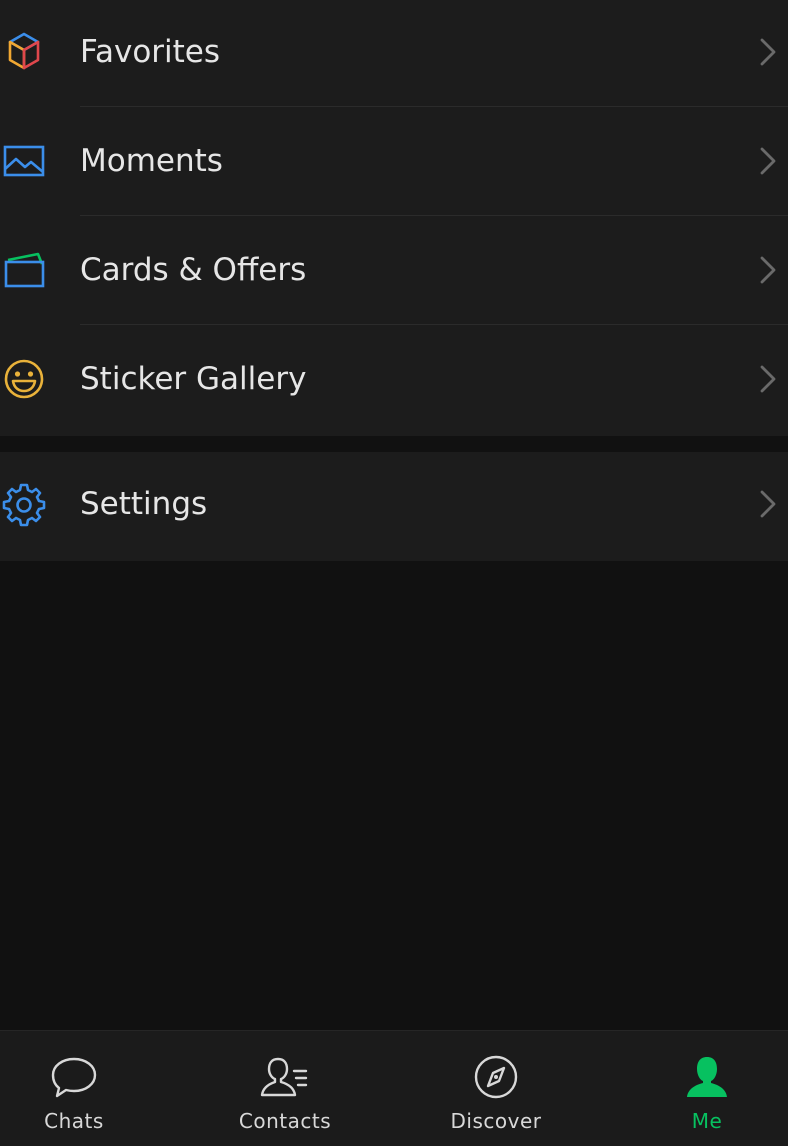  What do you see at coordinates (193, 270) in the screenshot?
I see `menu-item-label: Cards & Offers` at bounding box center [193, 270].